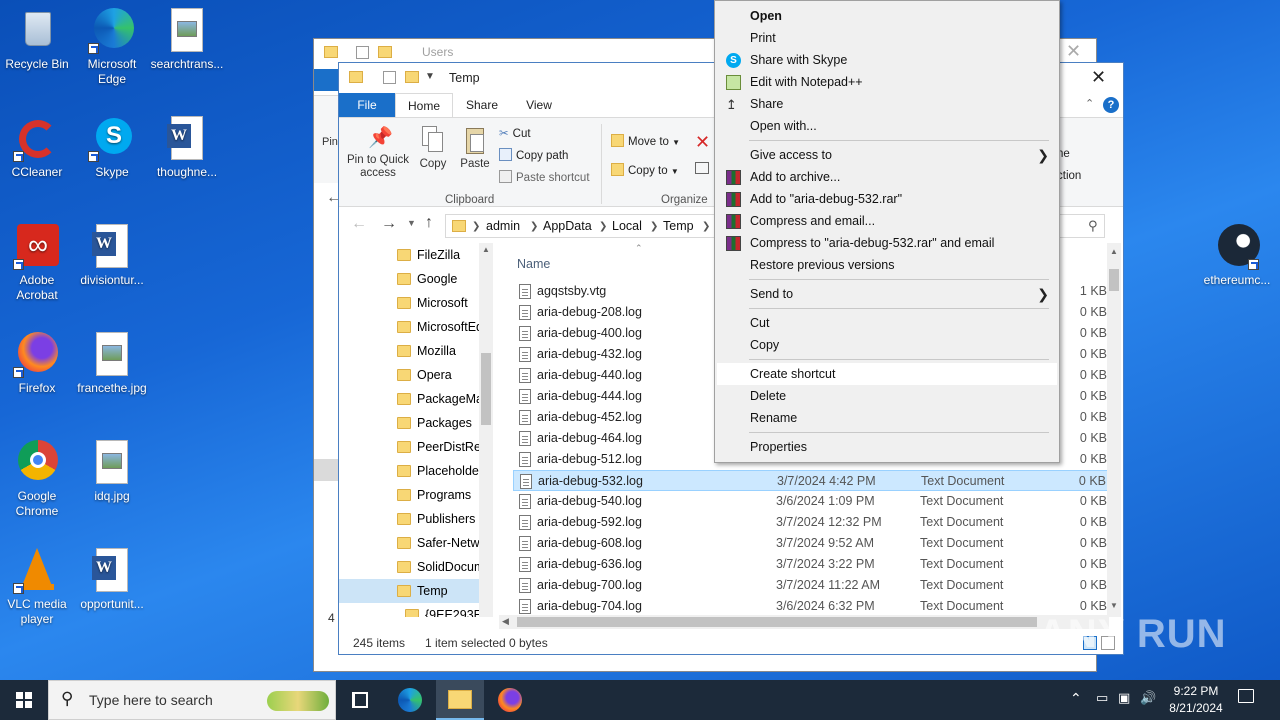 The height and width of the screenshot is (720, 1280). I want to click on taskbar-search-box: ⚲ Type here to search, so click(192, 700).